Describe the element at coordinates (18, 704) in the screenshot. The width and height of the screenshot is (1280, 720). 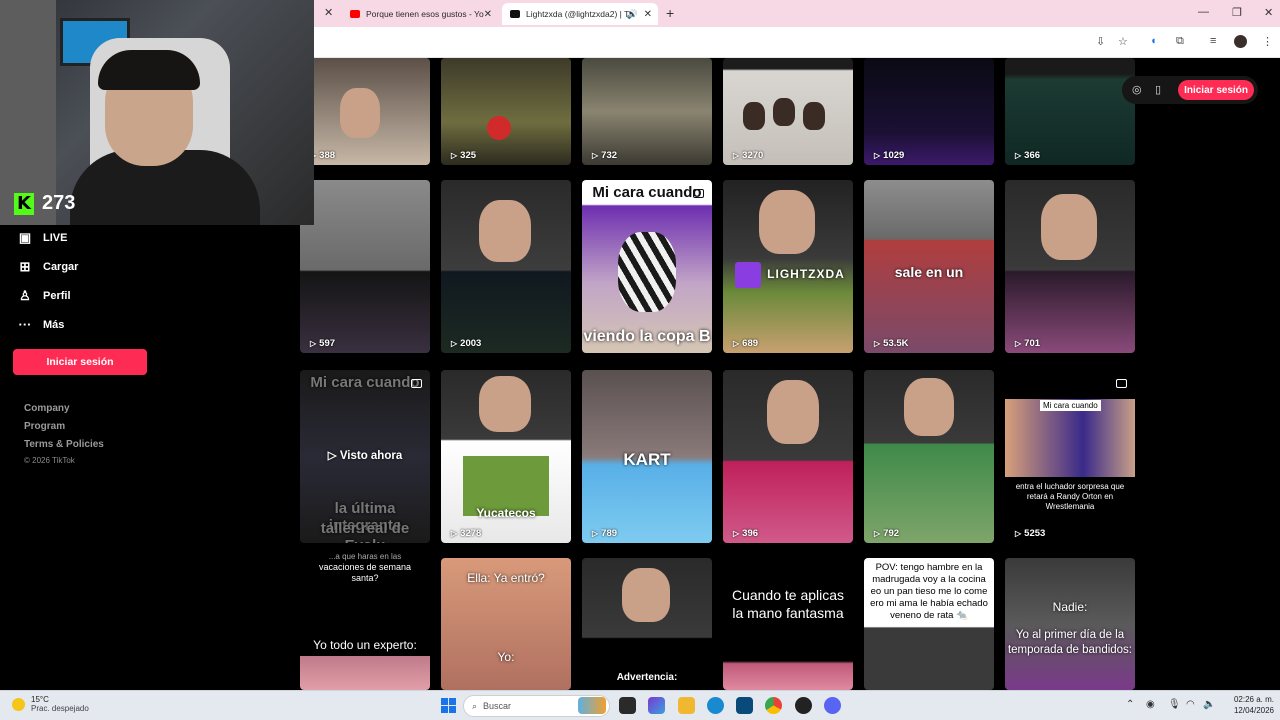
I see `sun-icon` at that location.